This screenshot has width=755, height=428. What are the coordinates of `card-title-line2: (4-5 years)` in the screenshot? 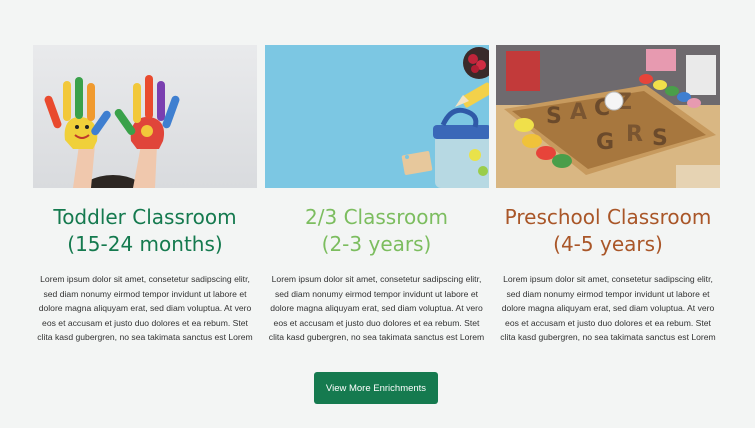 It's located at (608, 244).